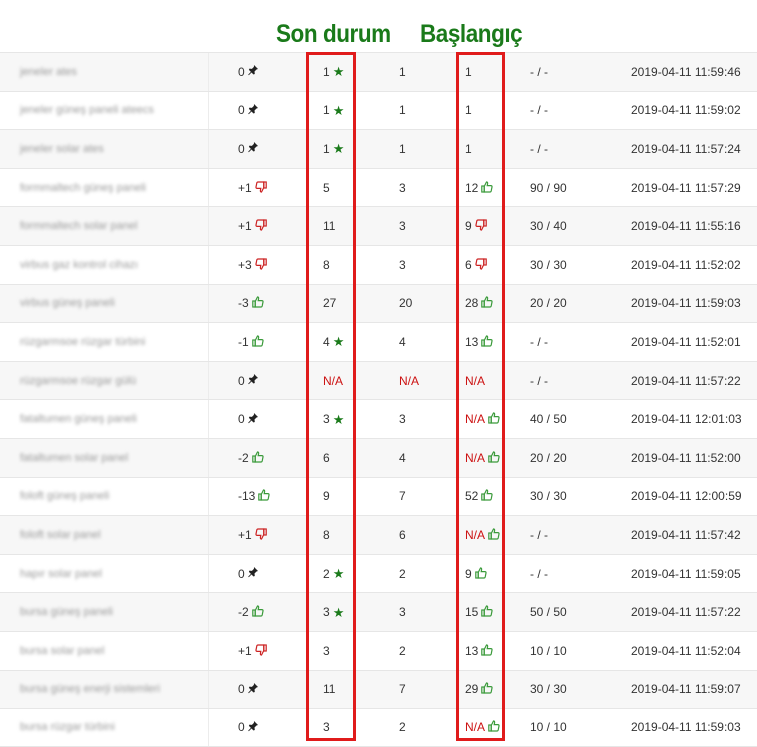 The image size is (757, 747). Describe the element at coordinates (338, 342) in the screenshot. I see `star-icon: ★` at that location.